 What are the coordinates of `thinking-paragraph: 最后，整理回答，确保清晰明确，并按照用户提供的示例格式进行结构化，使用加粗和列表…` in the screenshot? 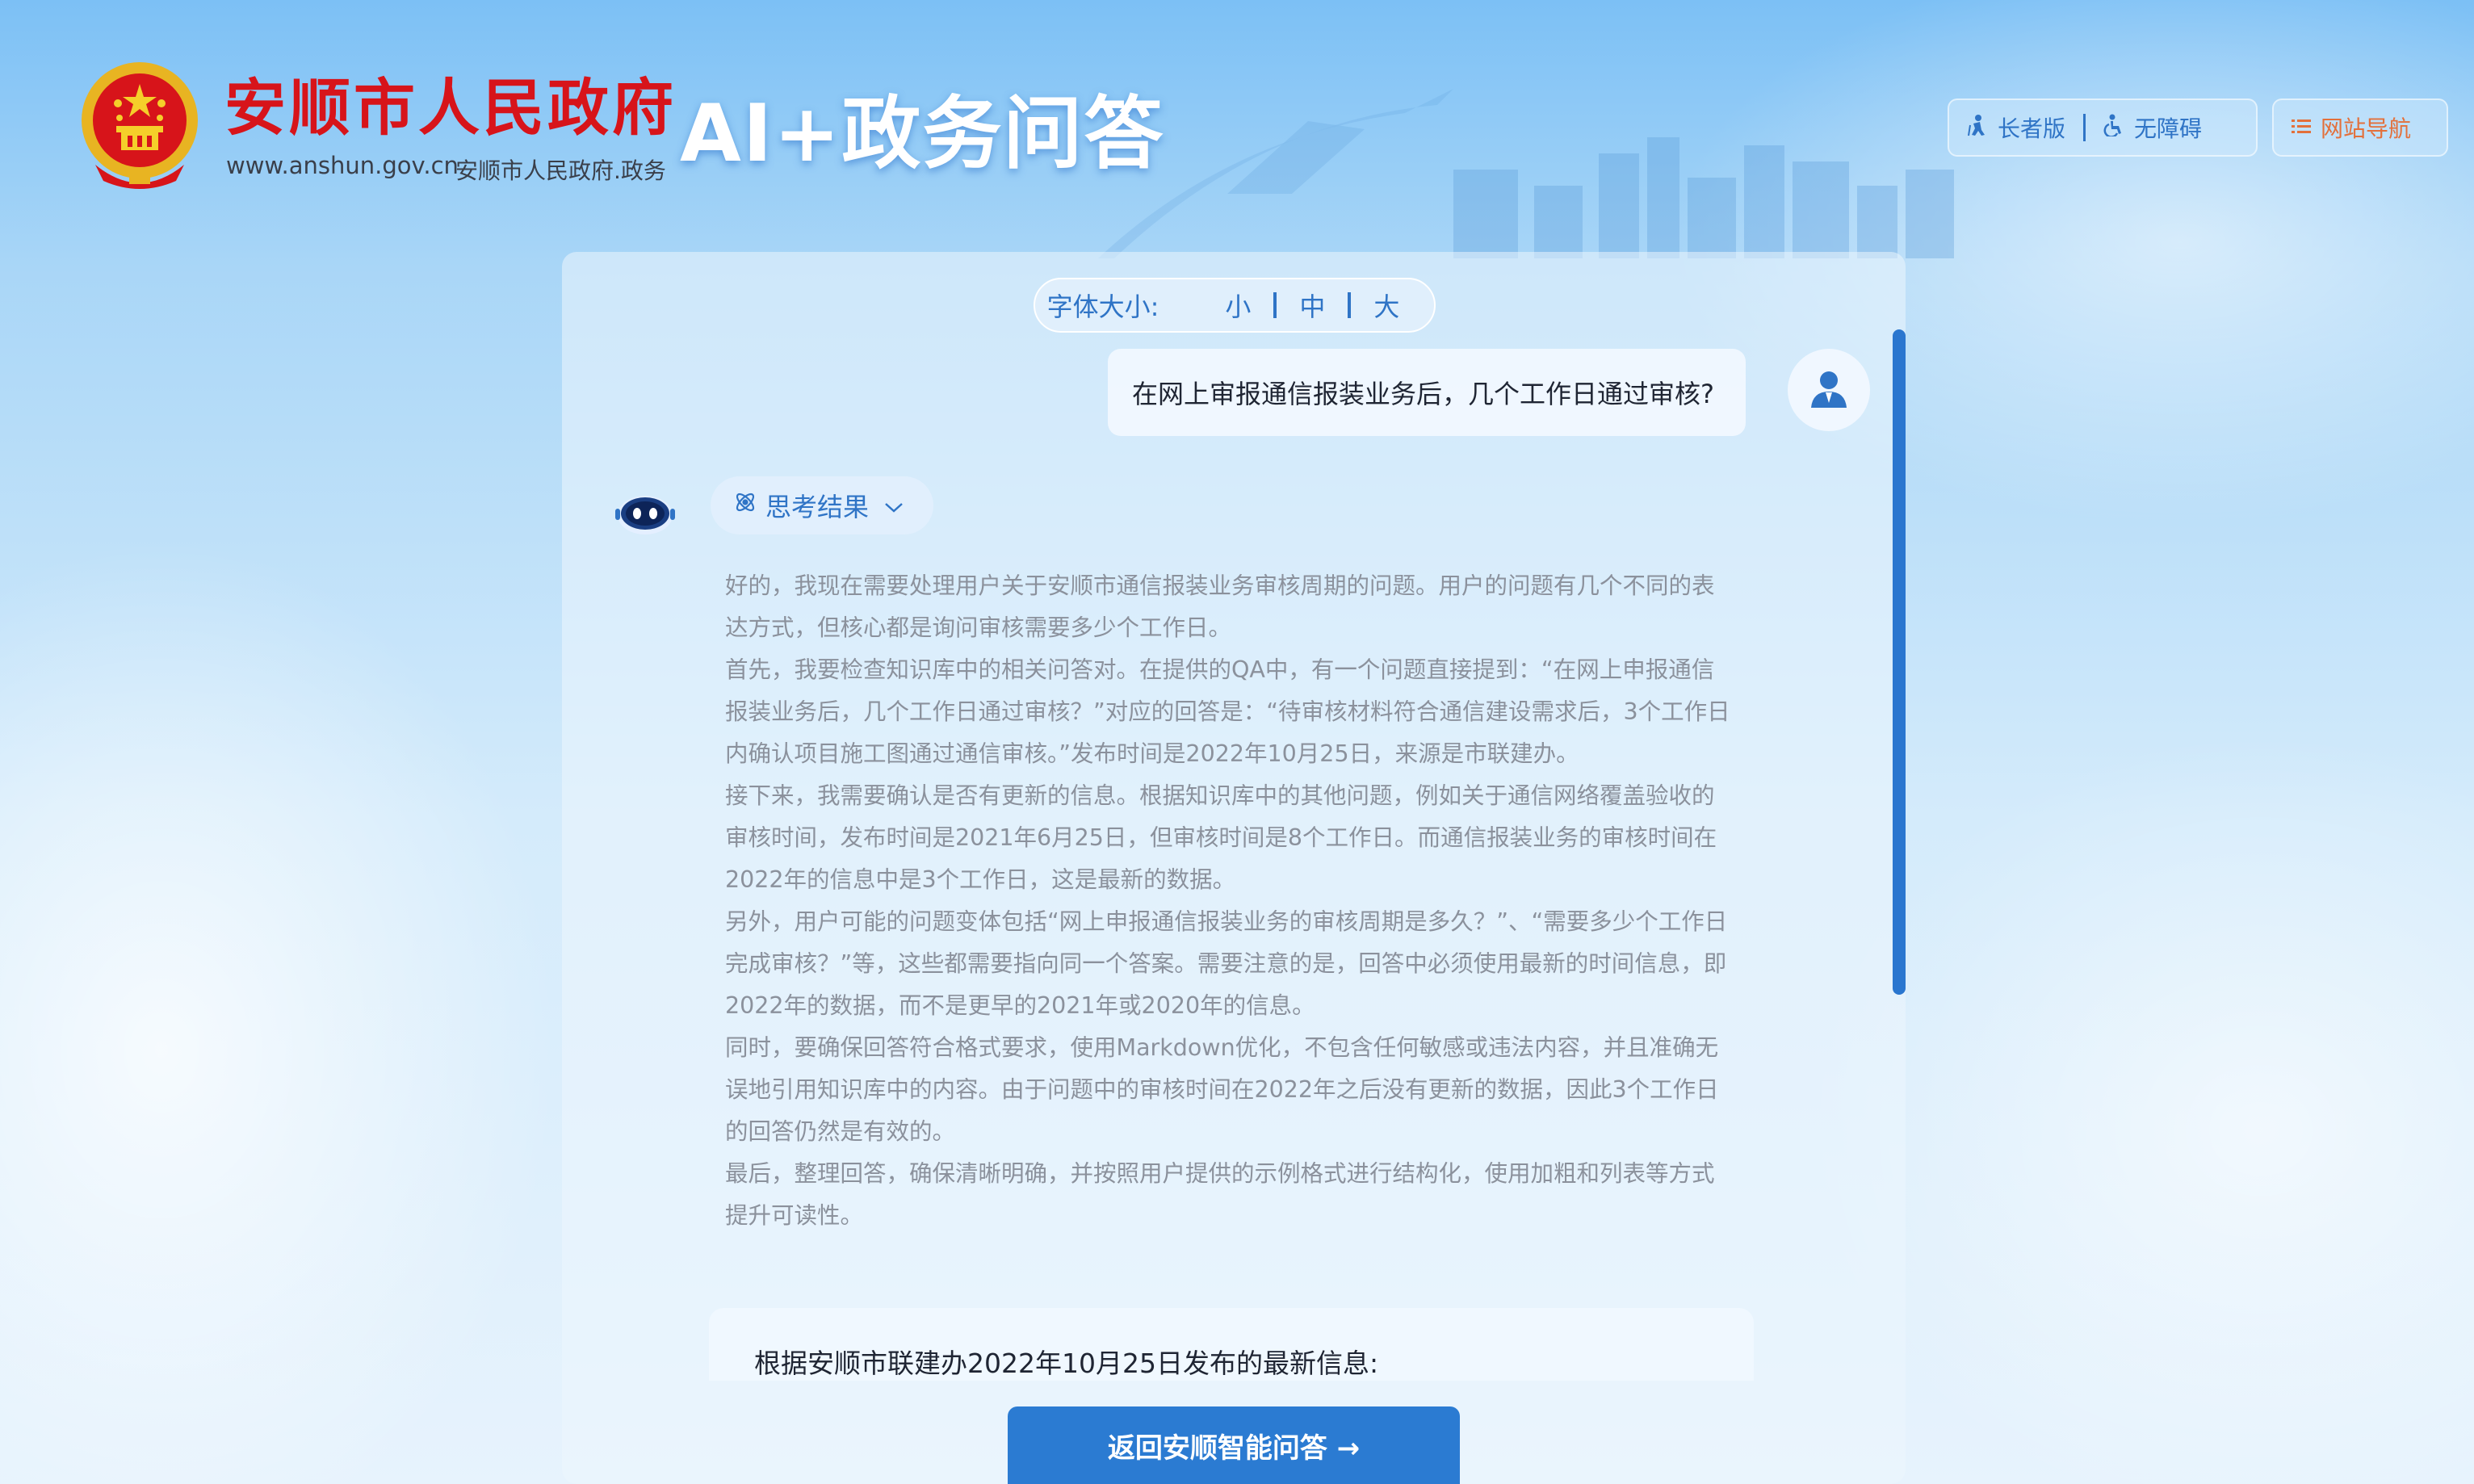 It's located at (1220, 1194).